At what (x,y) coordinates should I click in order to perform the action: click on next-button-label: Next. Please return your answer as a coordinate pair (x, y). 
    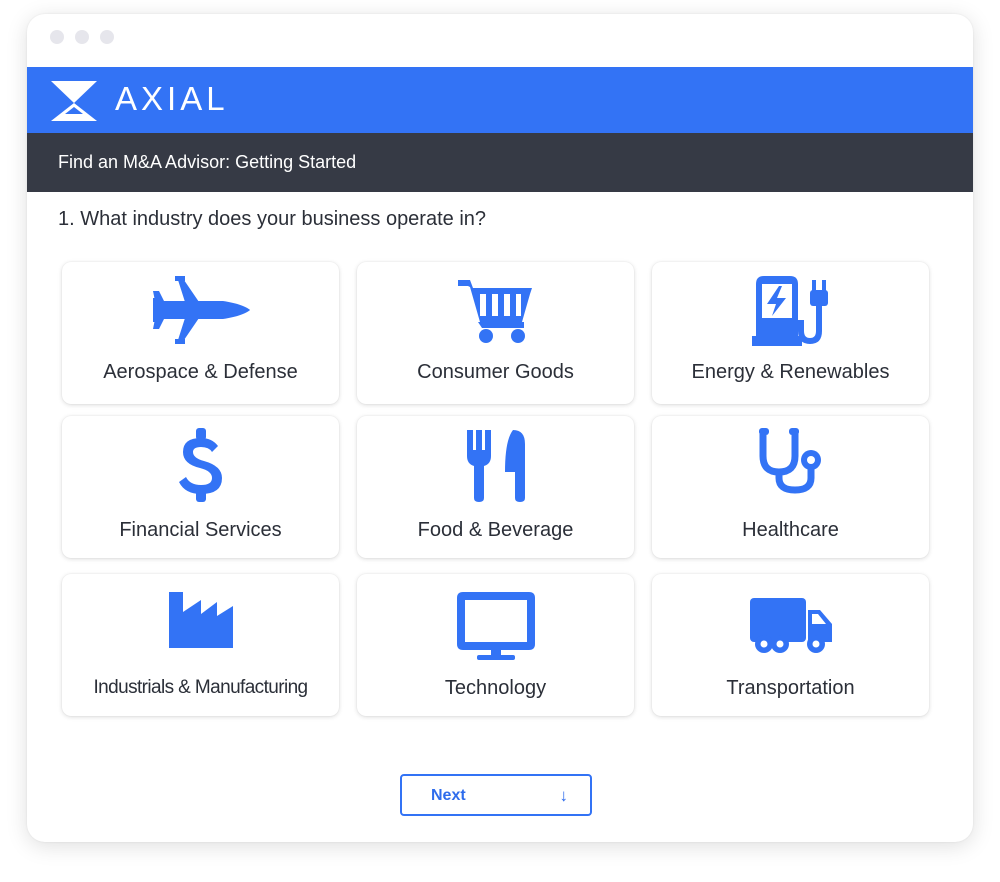
    Looking at the image, I should click on (448, 795).